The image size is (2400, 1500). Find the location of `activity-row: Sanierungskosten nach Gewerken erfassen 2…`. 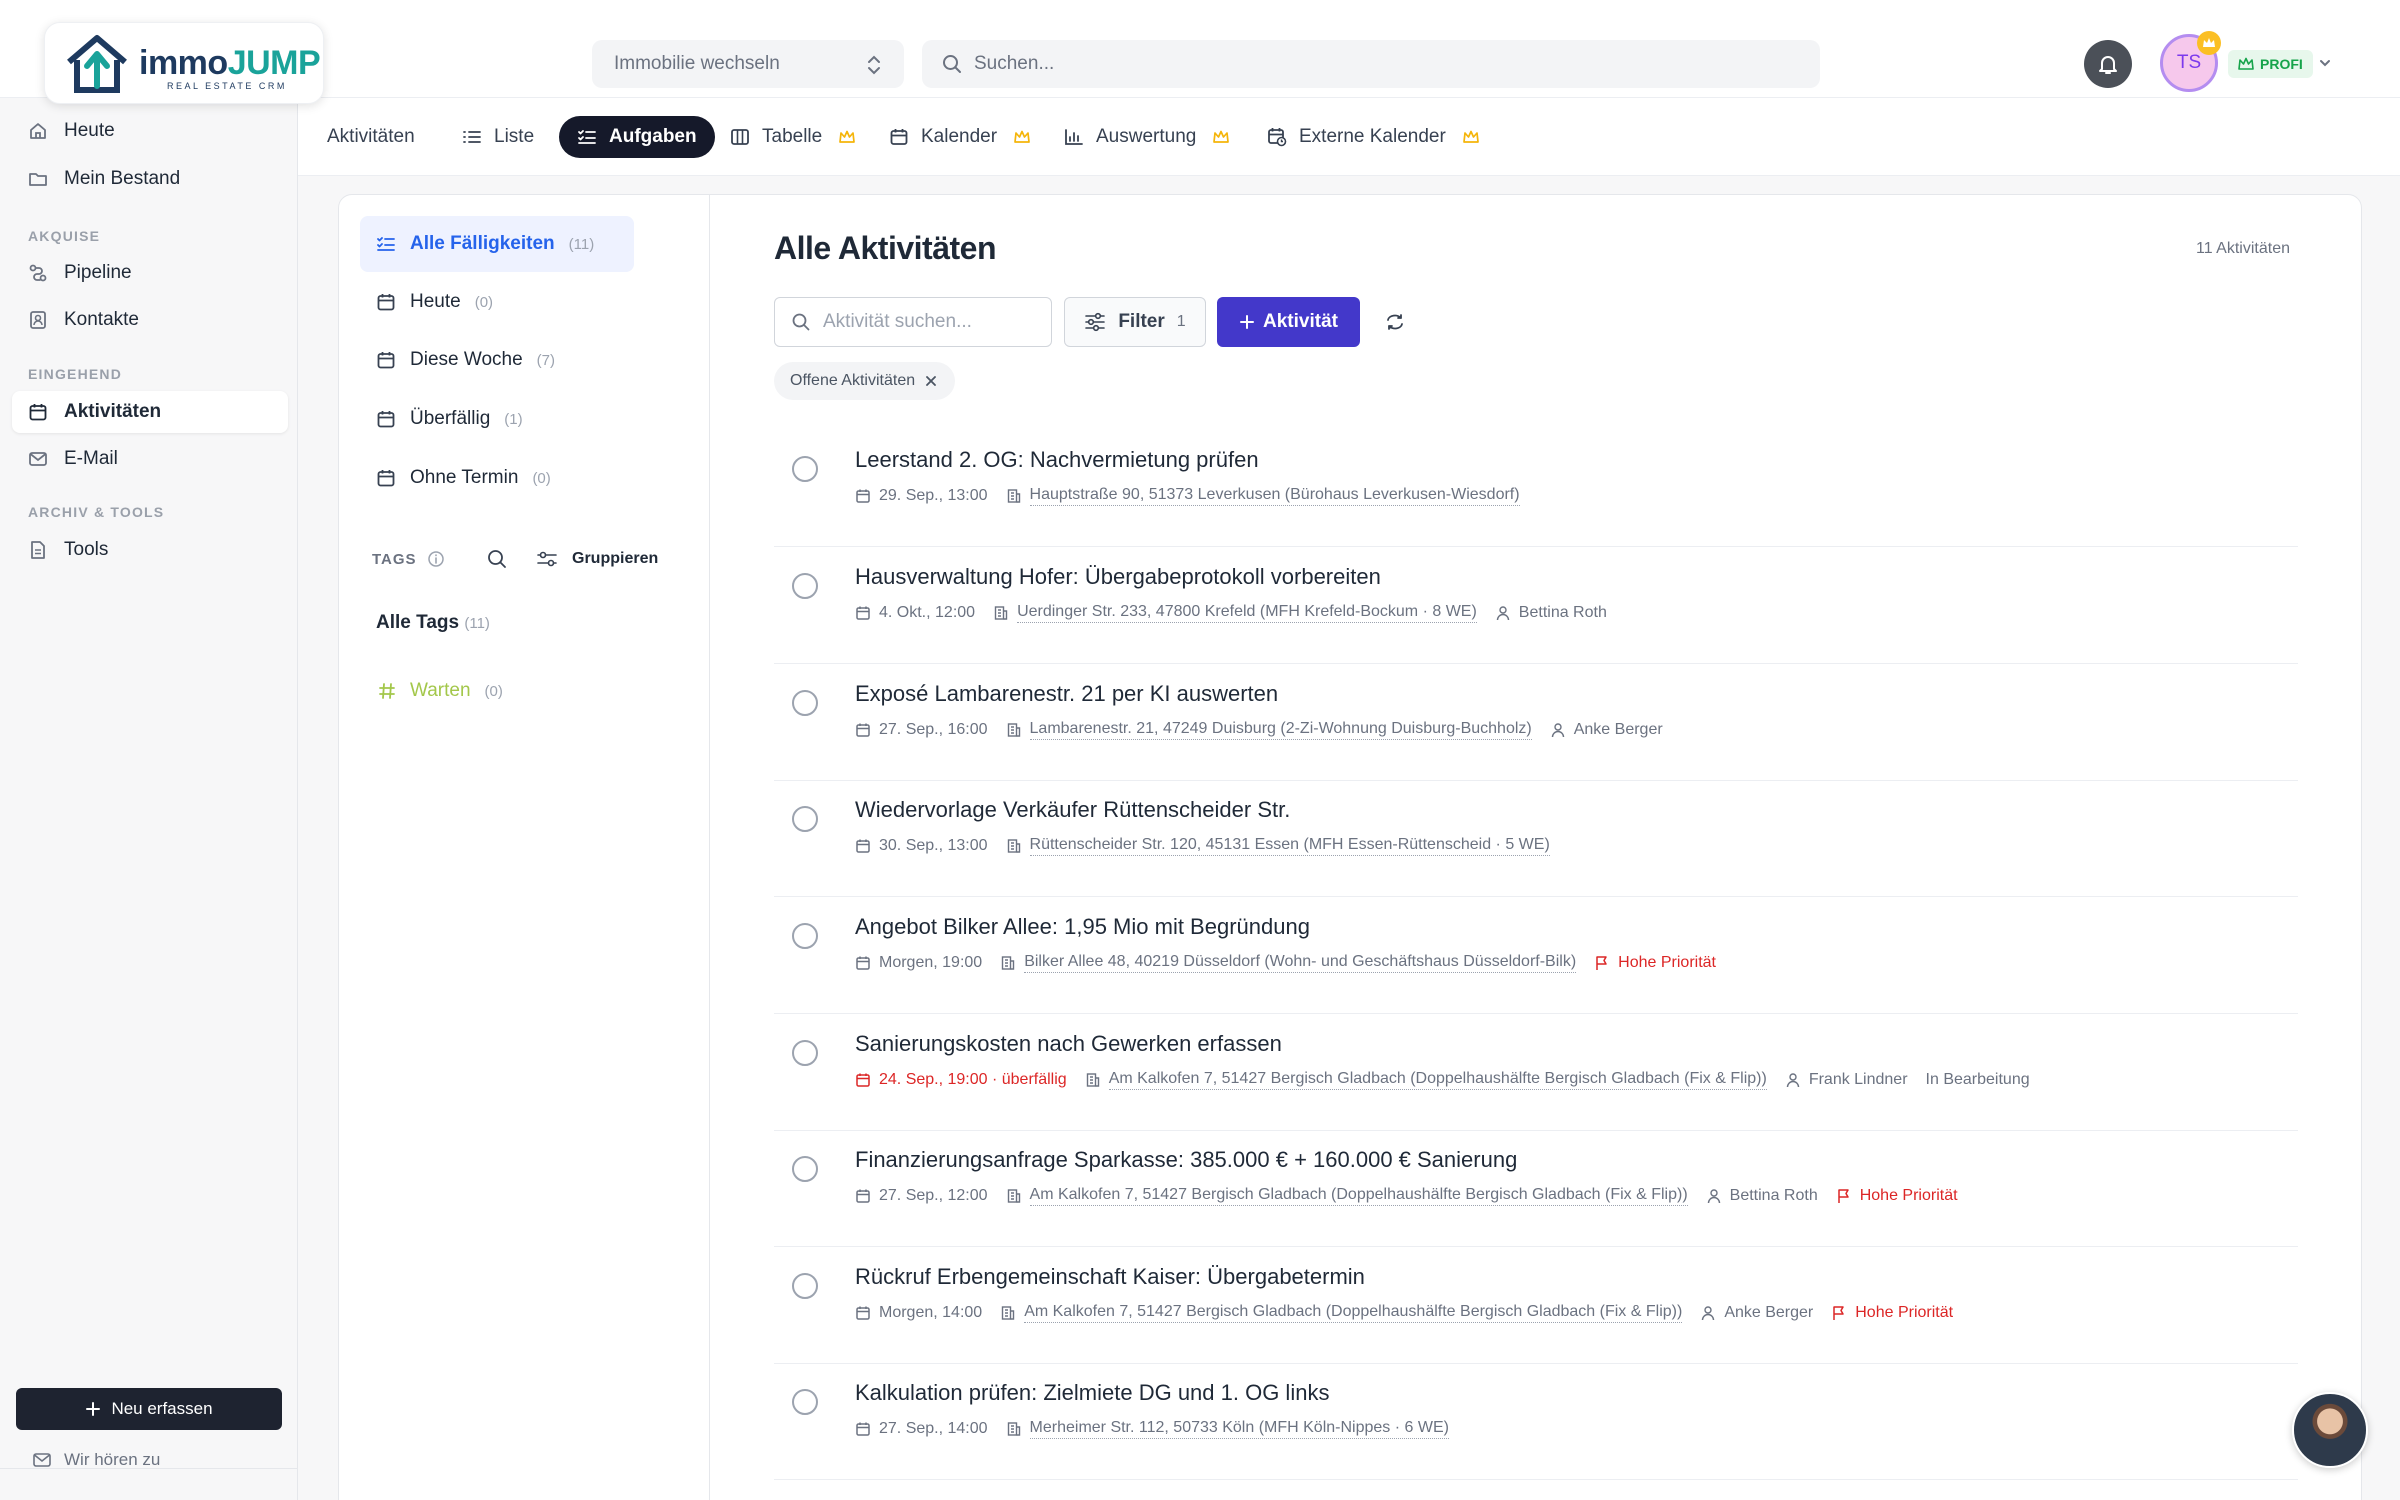

activity-row: Sanierungskosten nach Gewerken erfassen 2… is located at coordinates (1536, 1072).